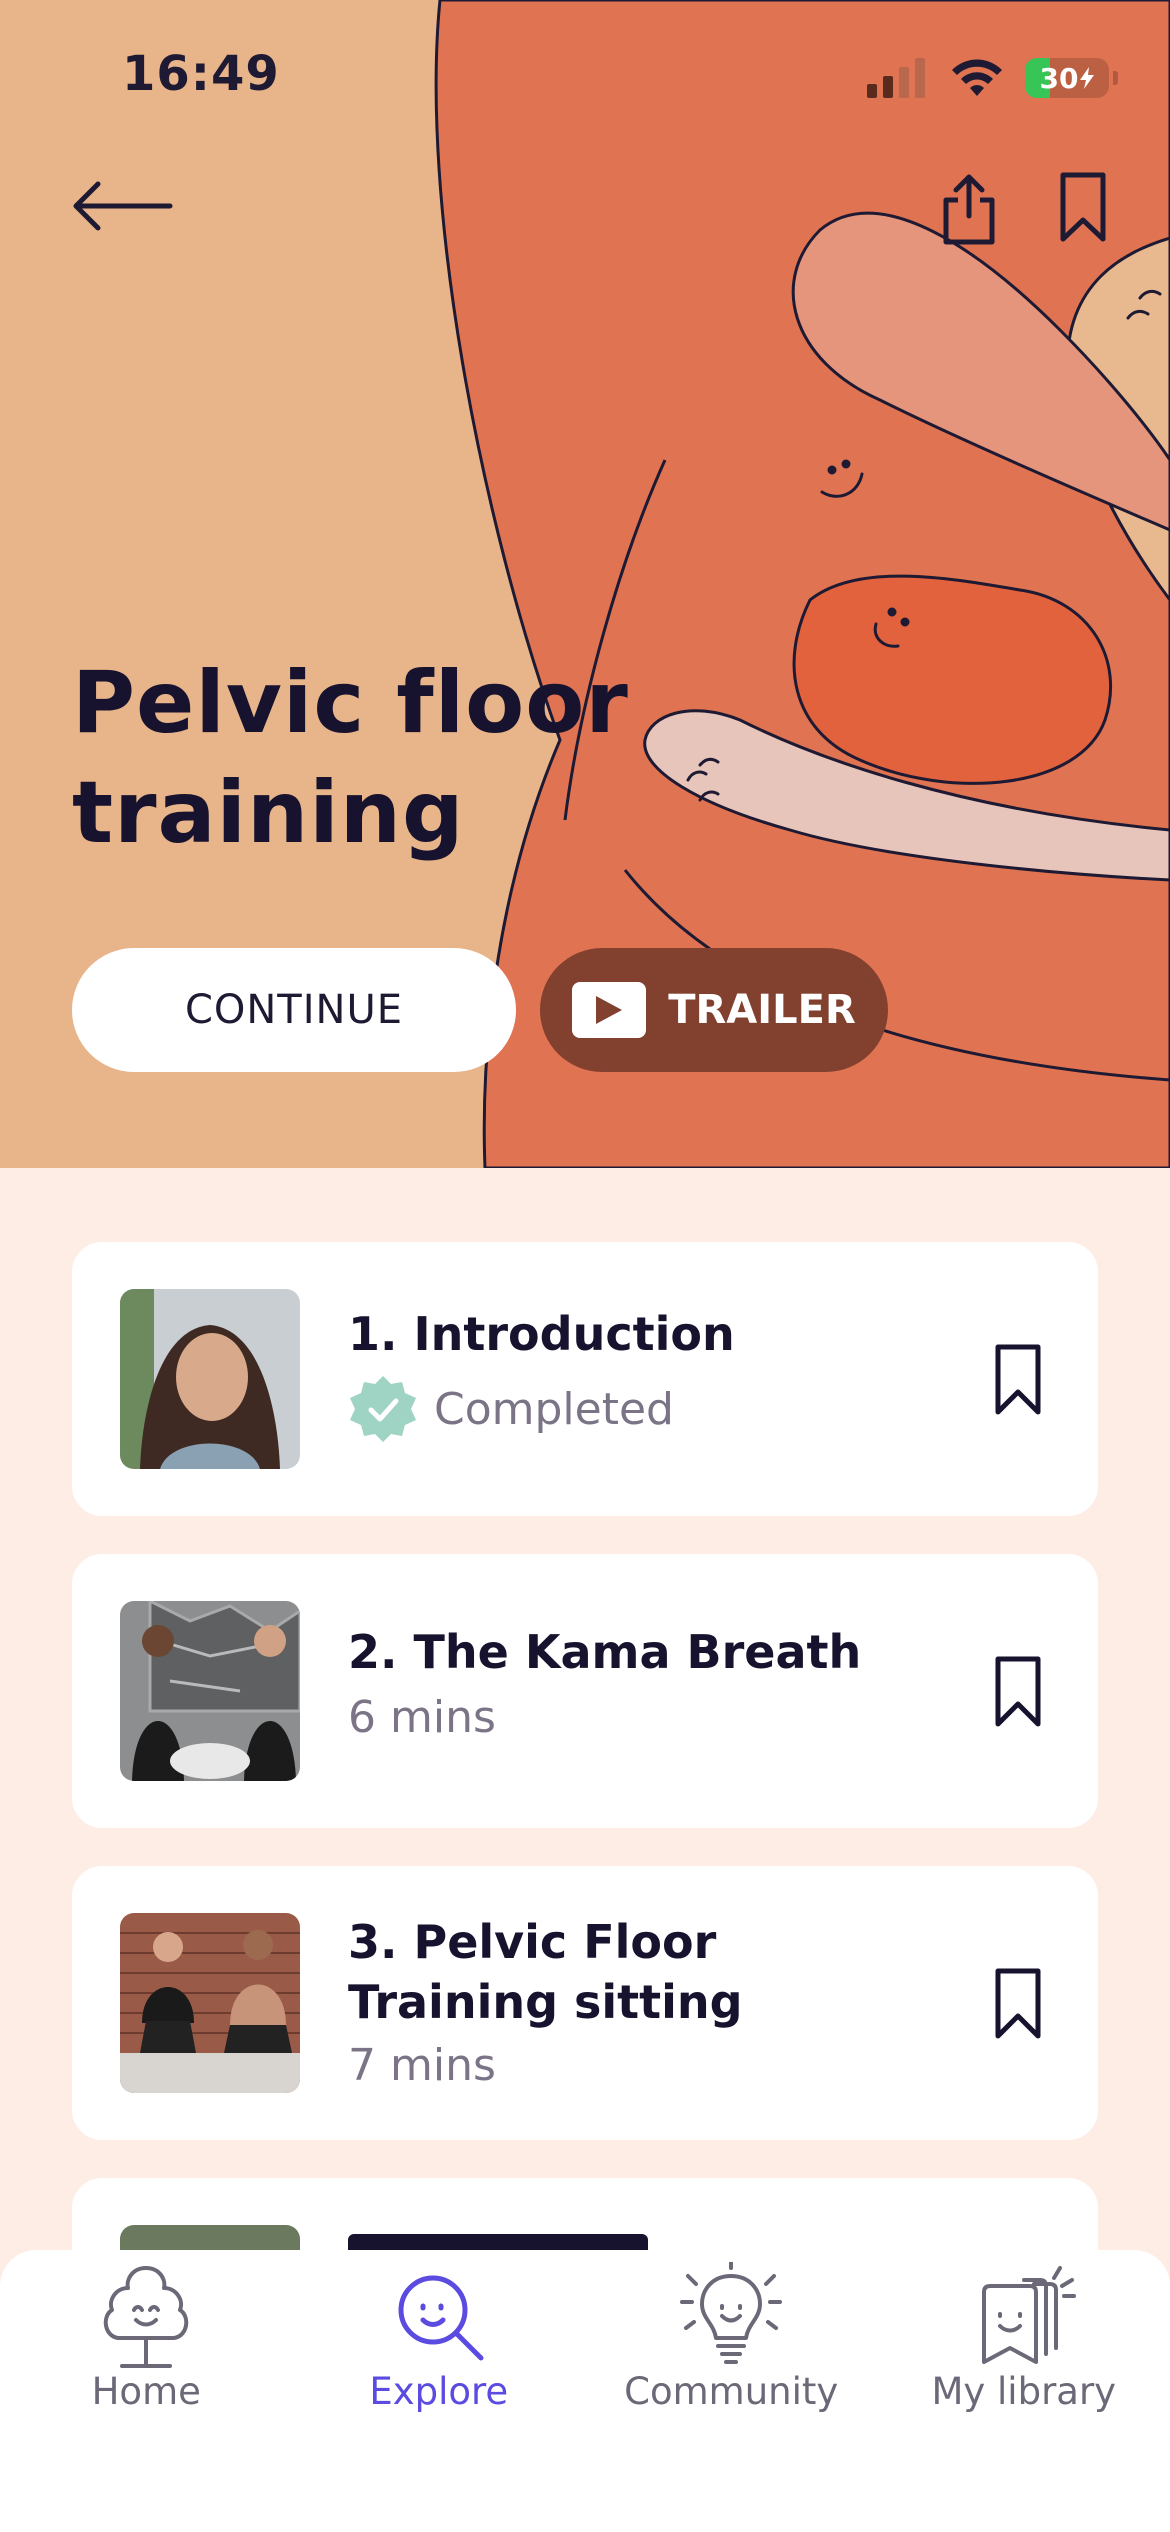  I want to click on tab-home: Home, so click(146, 2391).